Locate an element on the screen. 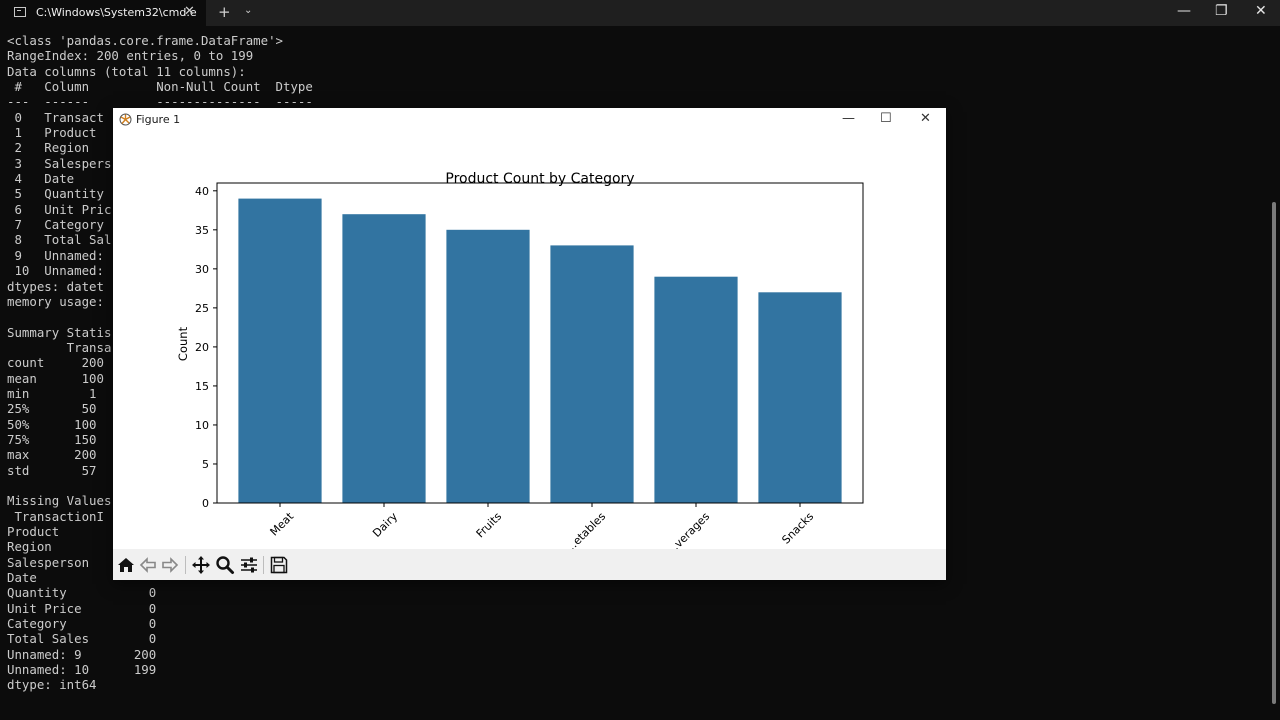  figure-close-icon: ✕ is located at coordinates (925, 118).